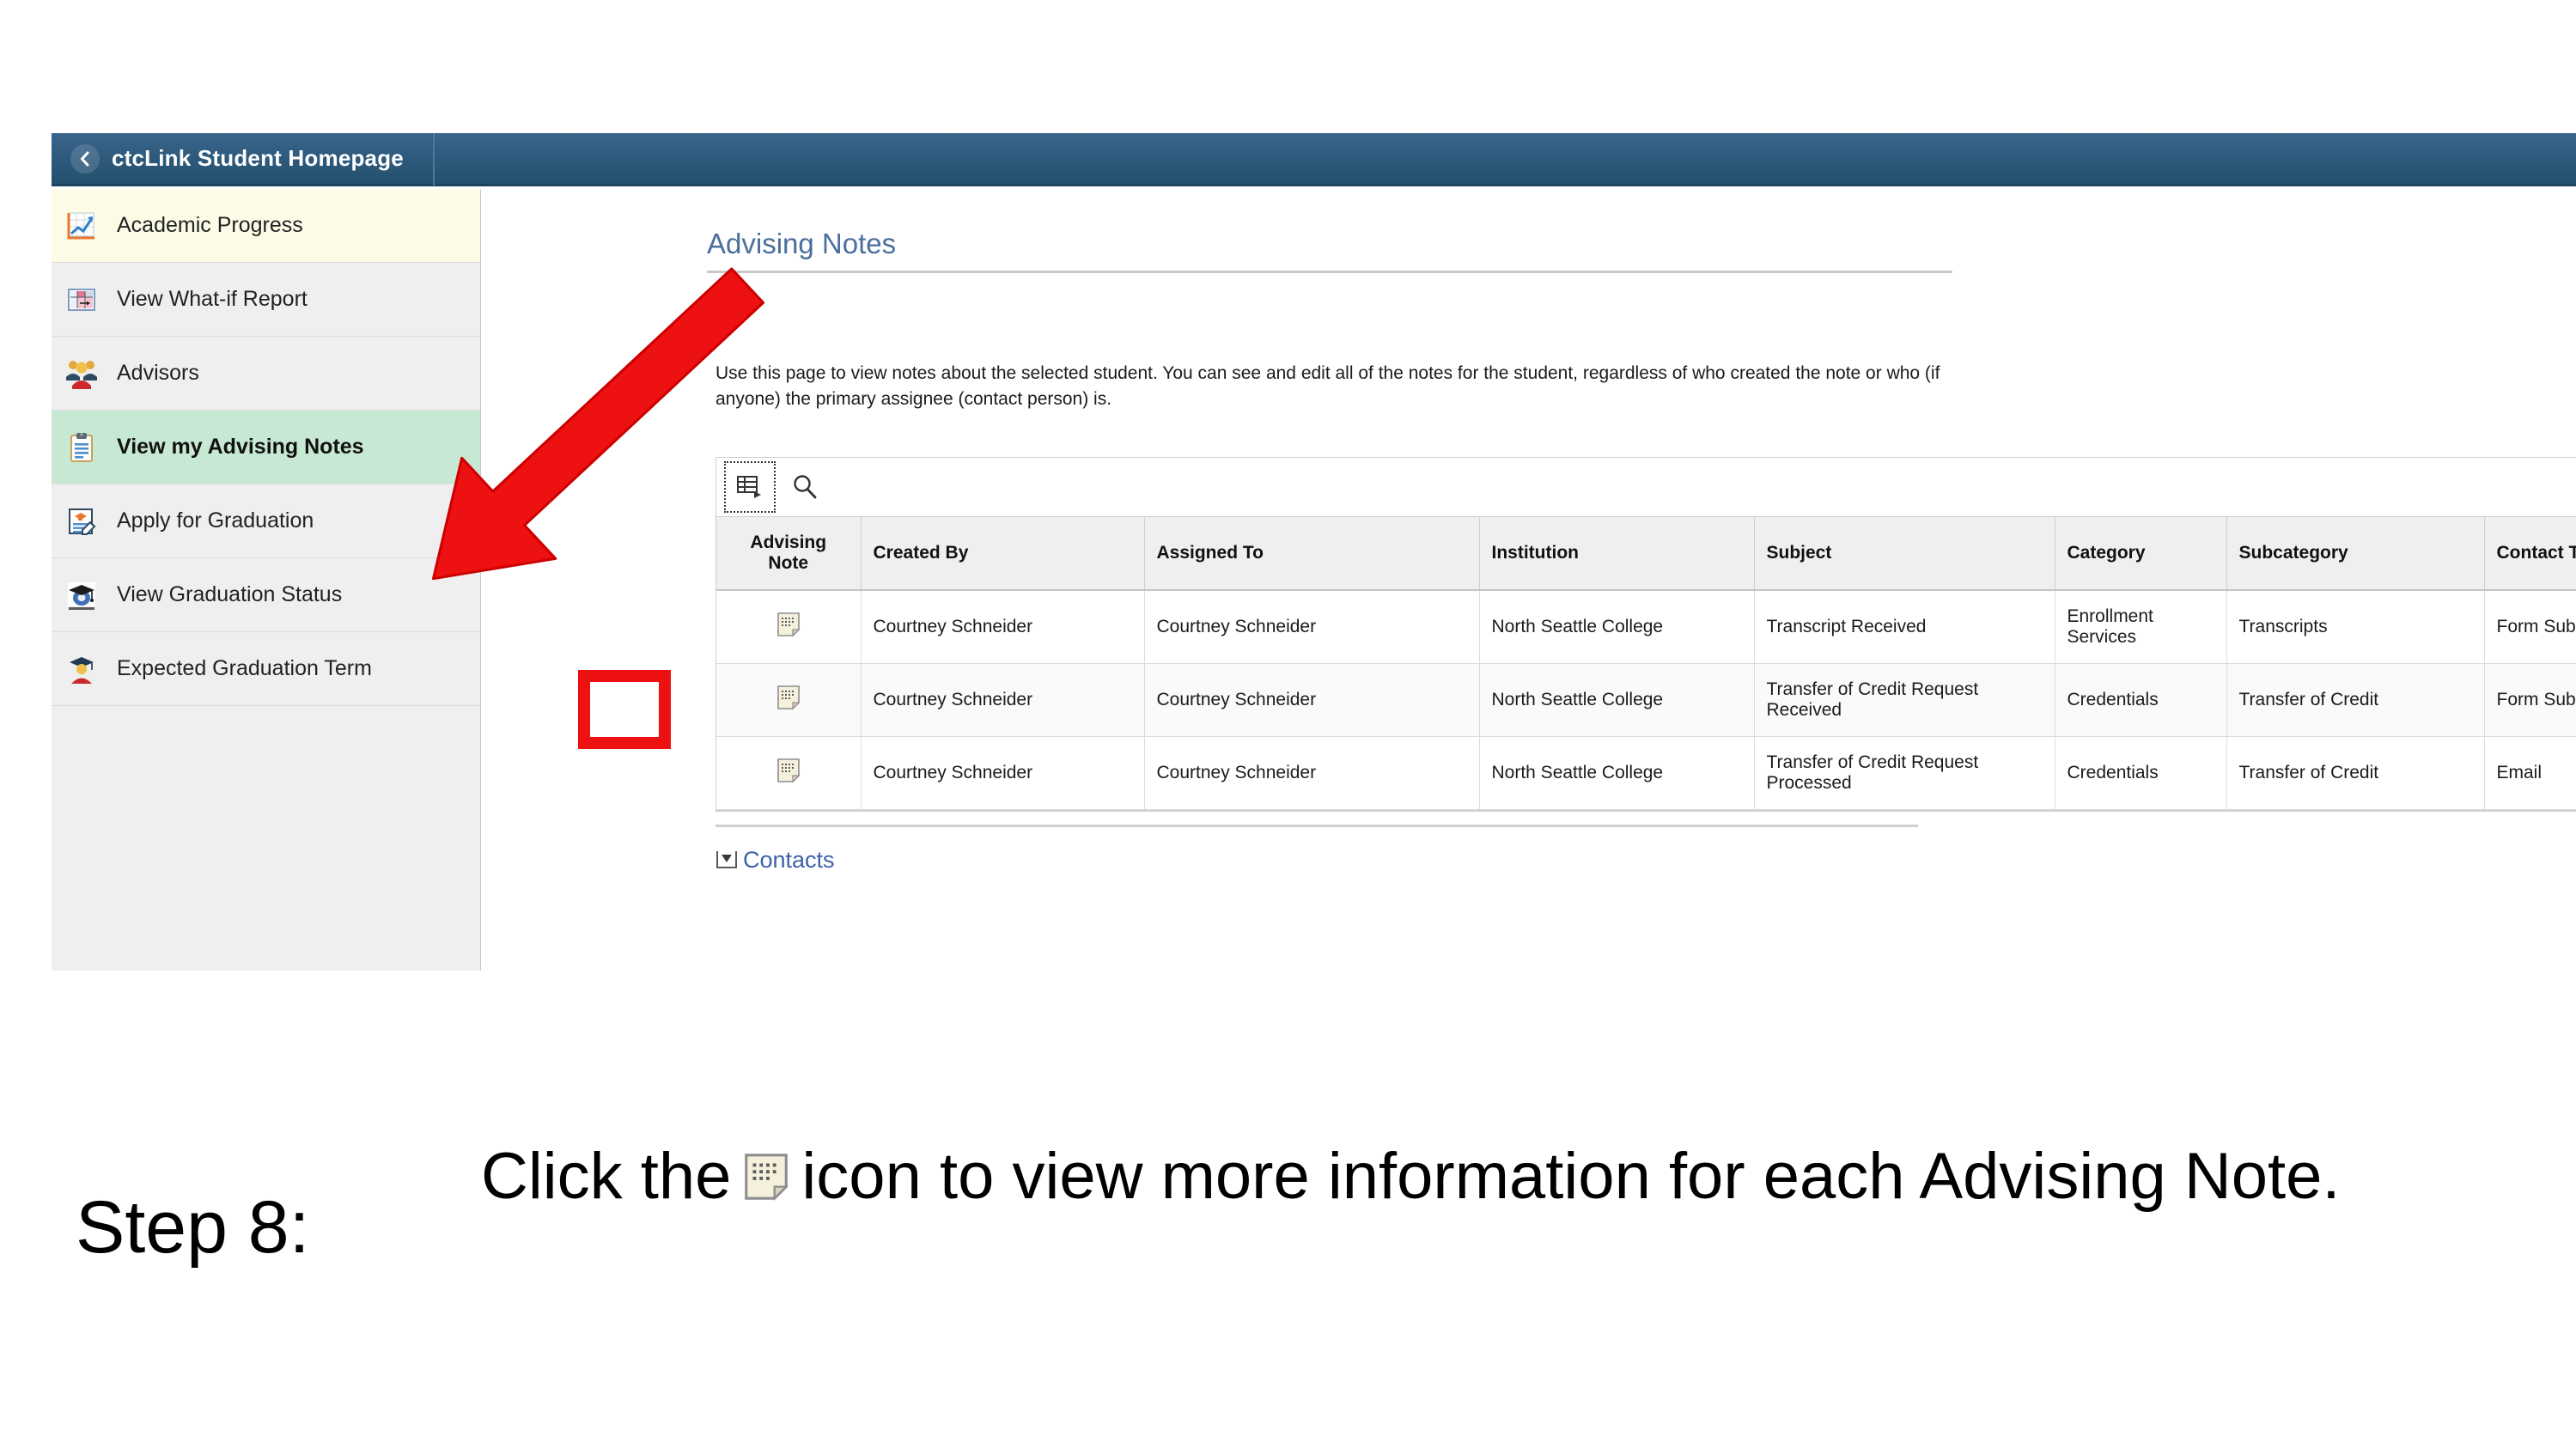  What do you see at coordinates (85, 158) in the screenshot?
I see `chevron-left-icon` at bounding box center [85, 158].